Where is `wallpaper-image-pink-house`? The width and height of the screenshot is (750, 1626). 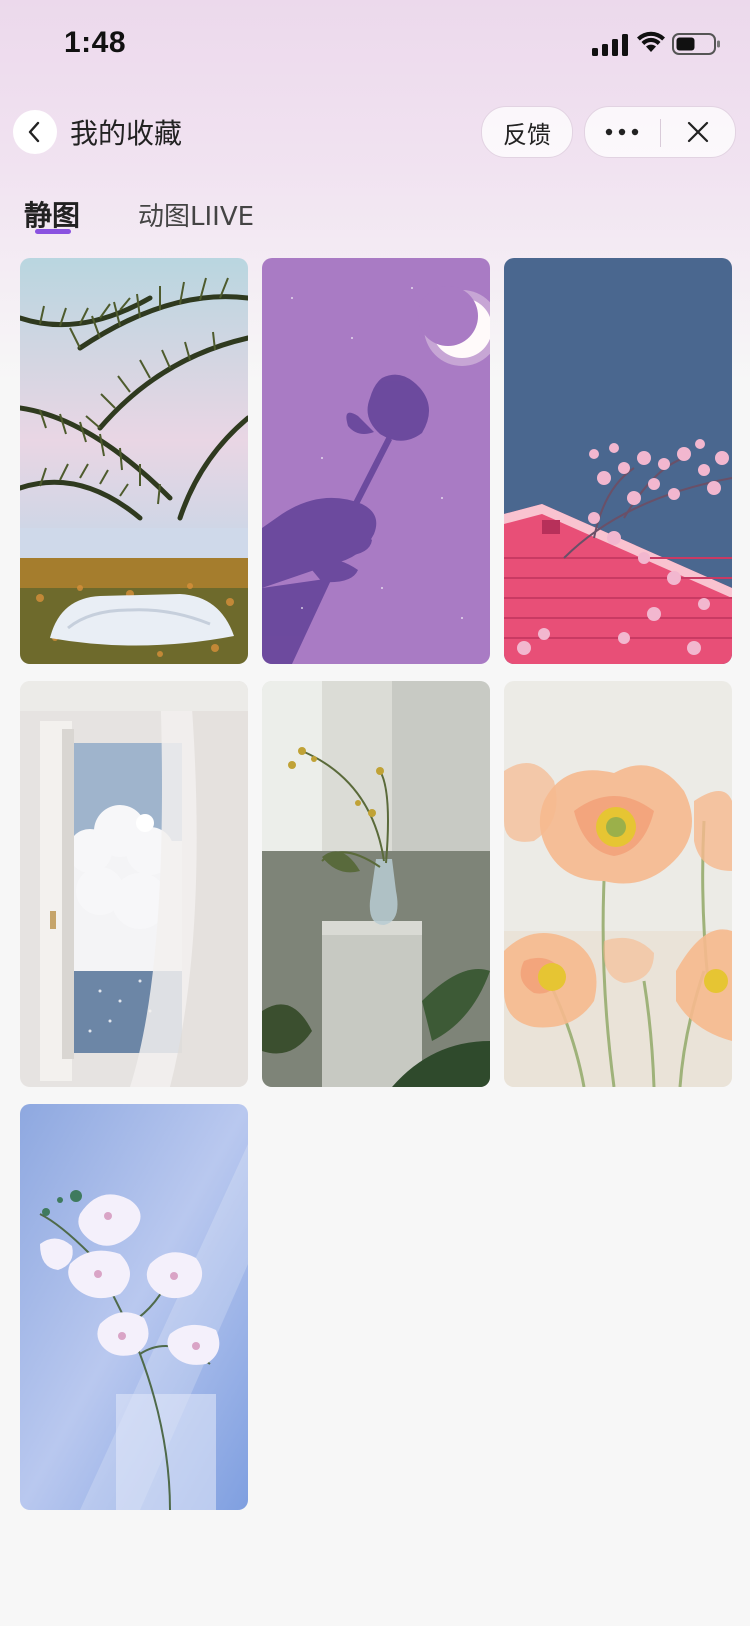 wallpaper-image-pink-house is located at coordinates (618, 461).